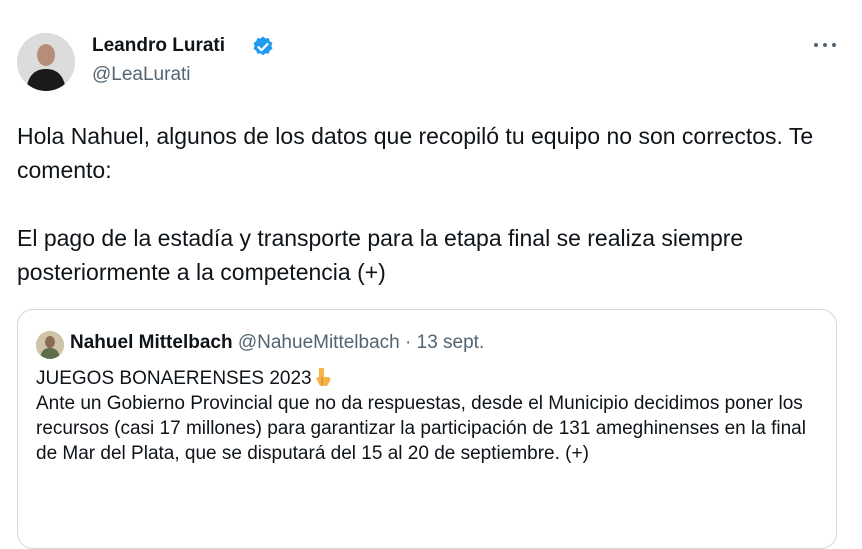  Describe the element at coordinates (323, 377) in the screenshot. I see `pointing-down-hand-icon` at that location.